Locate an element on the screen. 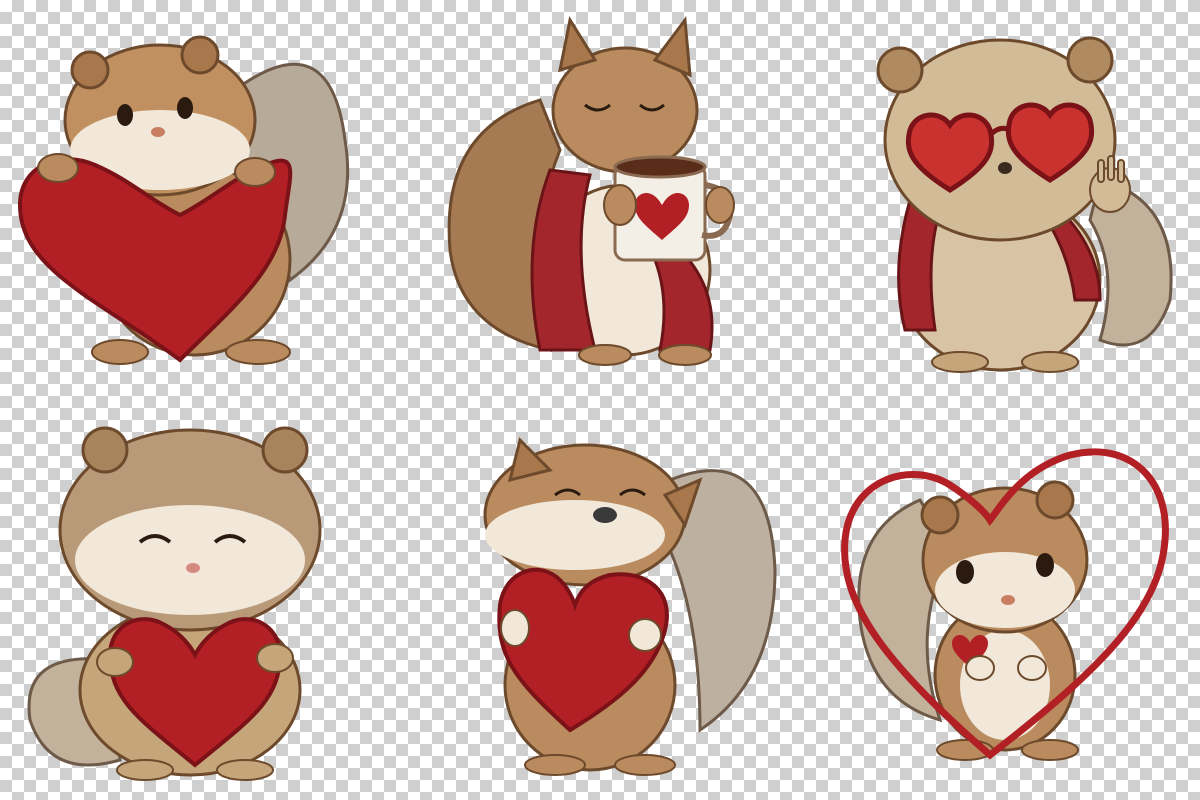 The image size is (1200, 800). squirrel-heart-frame-illustration is located at coordinates (1005, 604).